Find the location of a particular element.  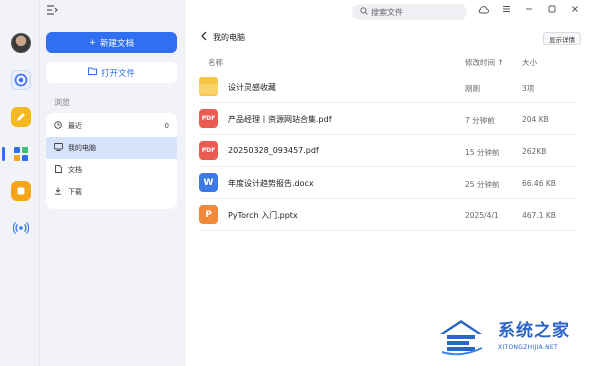

column-header-size: 大小 is located at coordinates (529, 62).